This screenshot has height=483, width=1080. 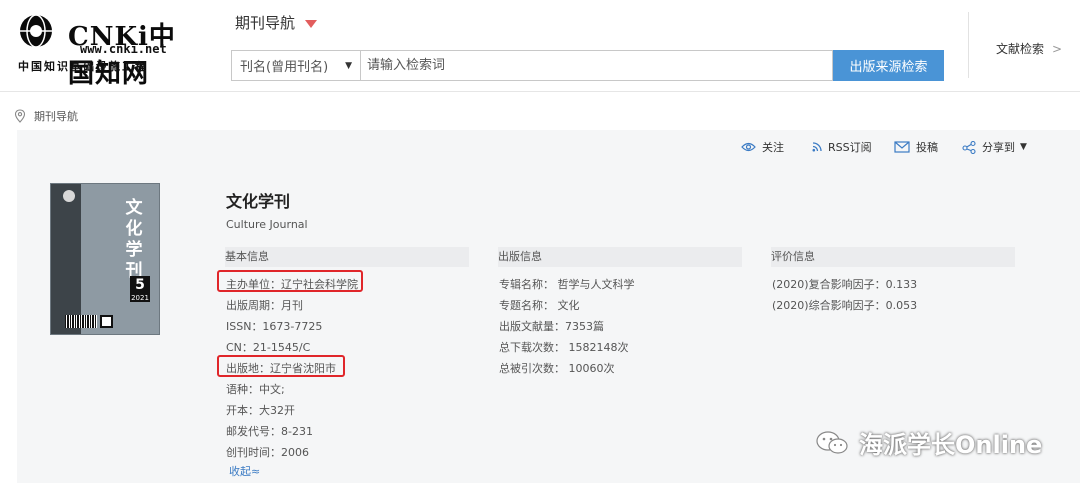 I want to click on rss-subscribe-button: RSS订阅, so click(x=842, y=147).